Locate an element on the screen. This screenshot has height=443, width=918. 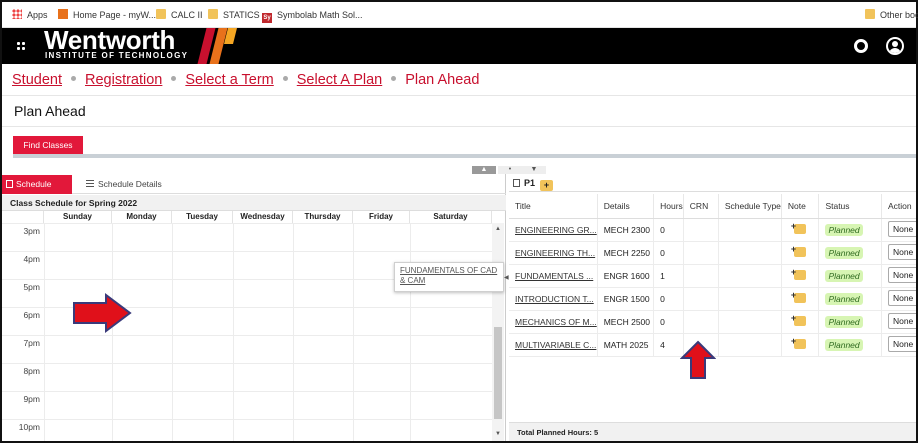
breadcrumb-current: Plan Ahead is located at coordinates (442, 80).